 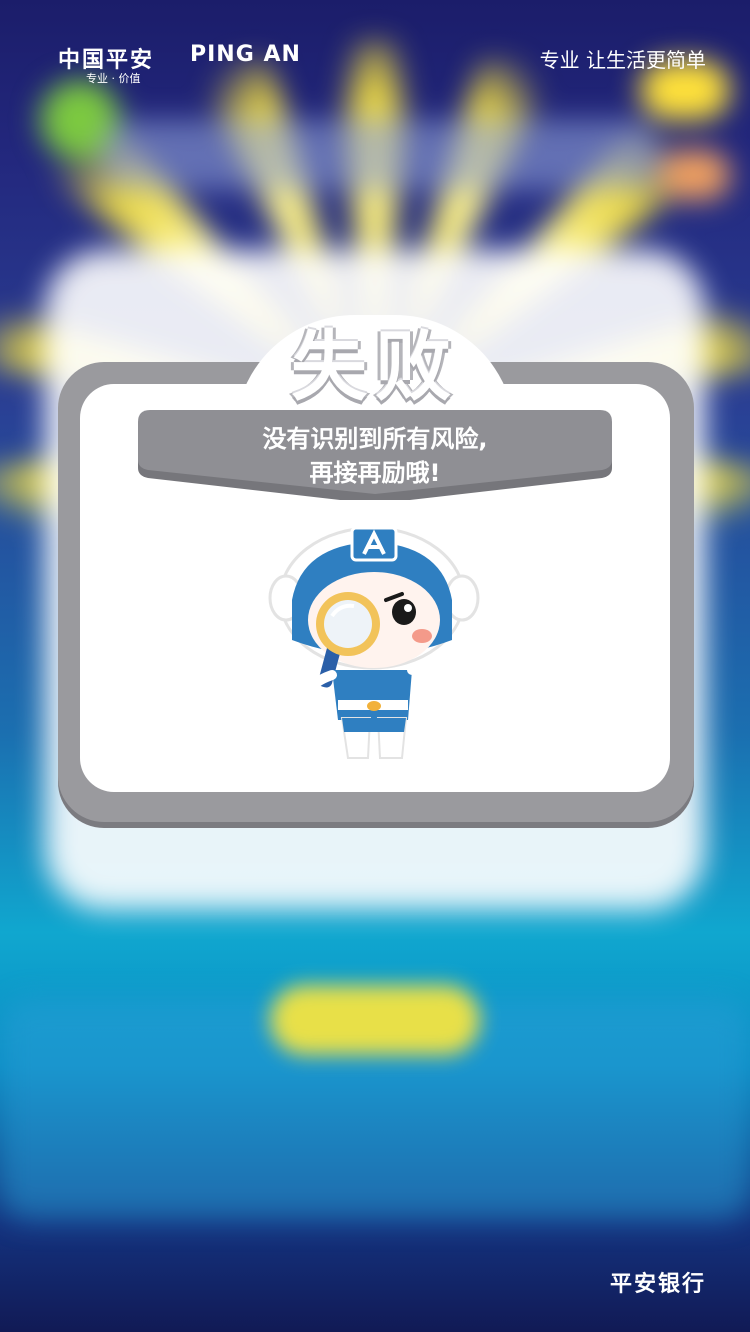 What do you see at coordinates (382, 63) in the screenshot?
I see `header: 中国平安 PING AN 专业 · 价值 专业 让生活更简单` at bounding box center [382, 63].